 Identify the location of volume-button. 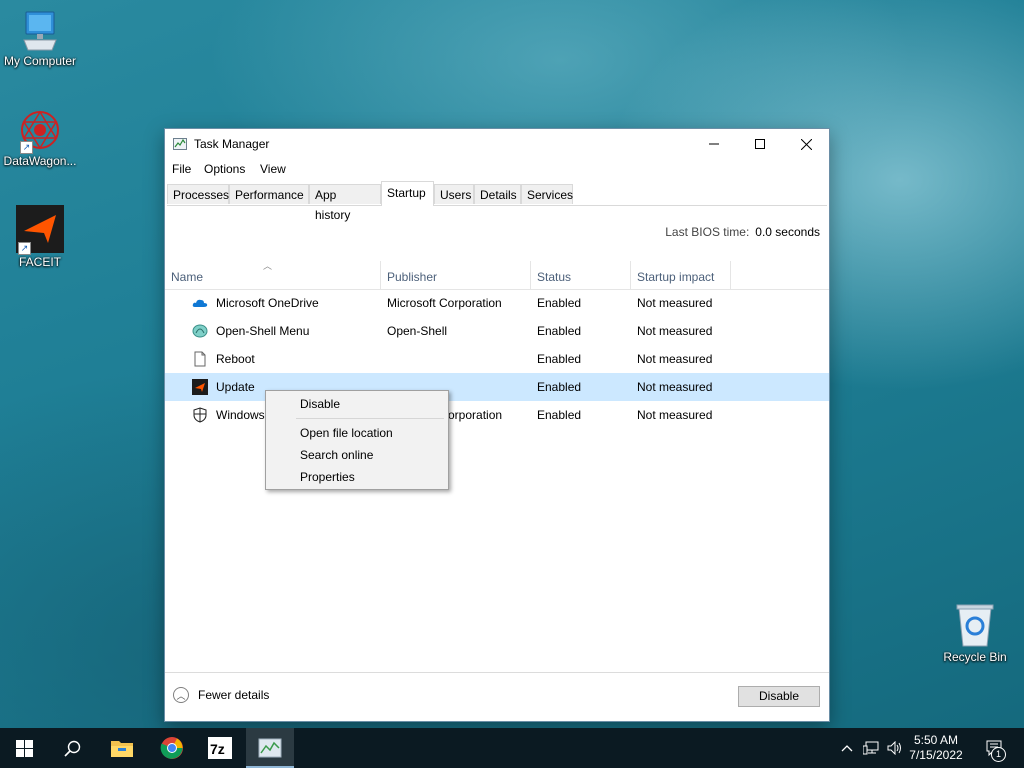
(895, 748).